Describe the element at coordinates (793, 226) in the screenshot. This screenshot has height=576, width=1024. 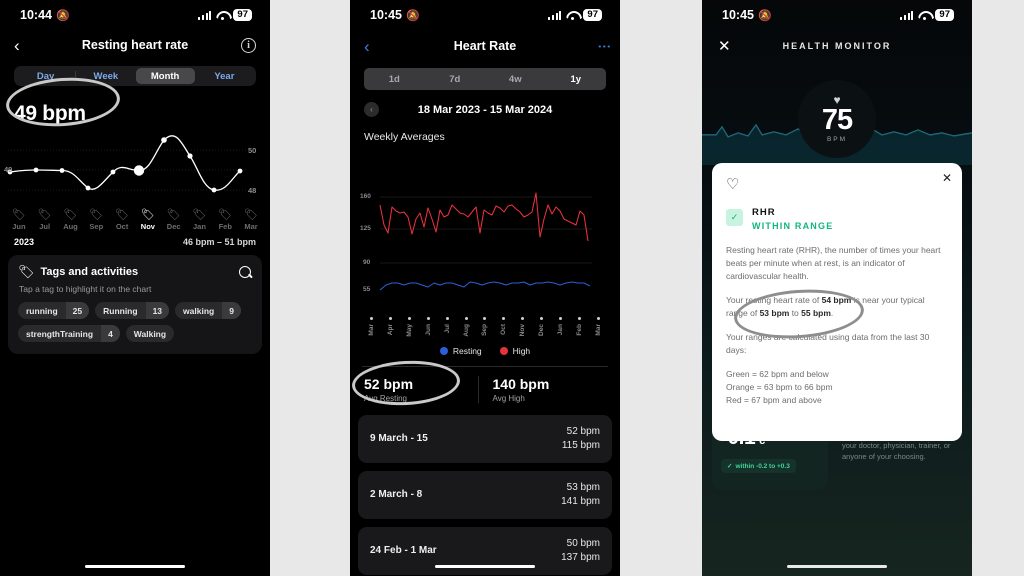
I see `modal-status: WITHIN RANGE` at that location.